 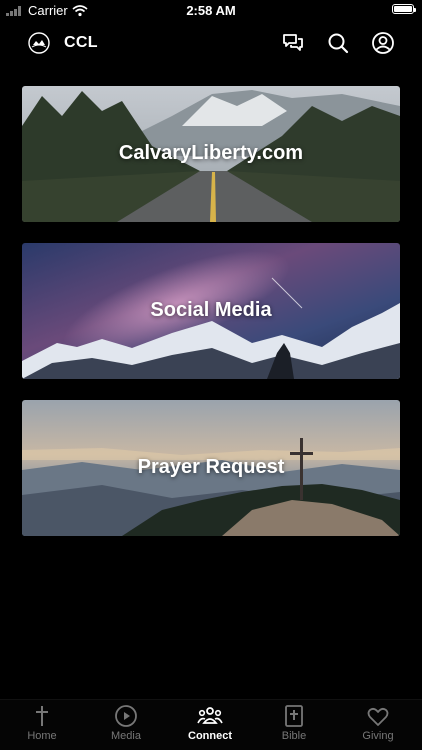 I want to click on tab-giving: Giving, so click(x=378, y=723).